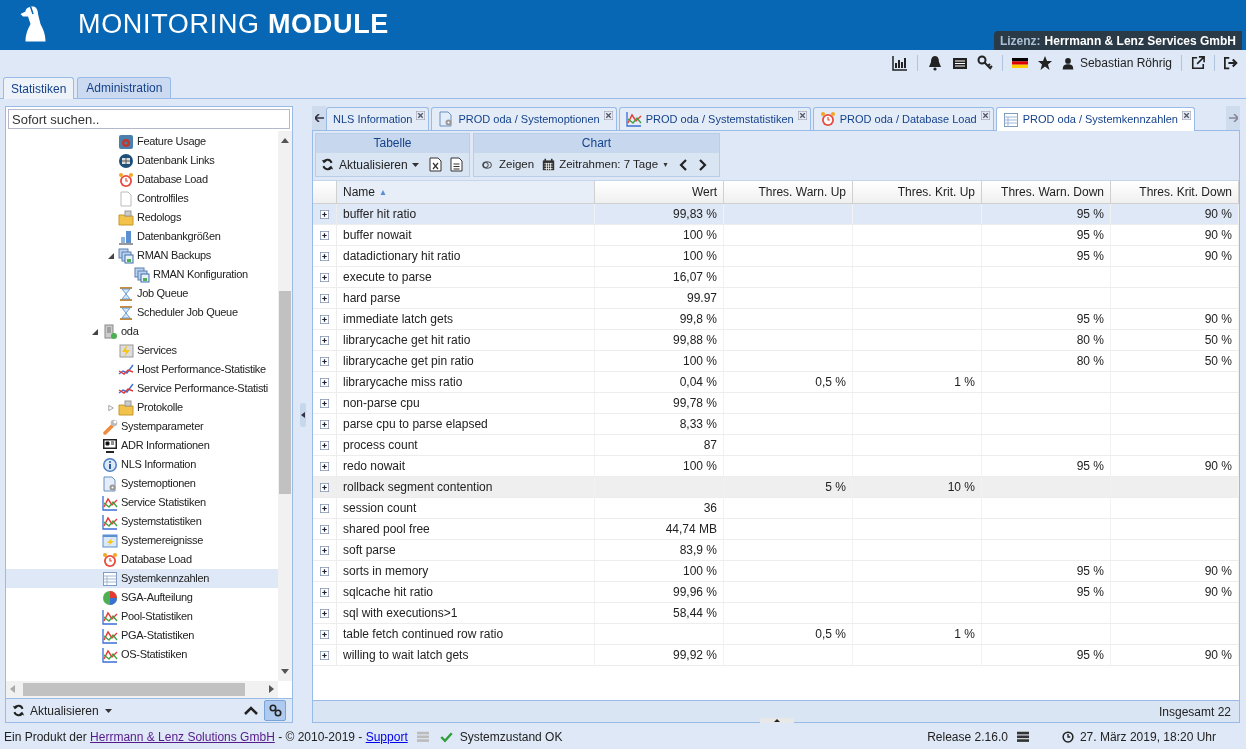 Image resolution: width=1246 pixels, height=749 pixels. Describe the element at coordinates (111, 407) in the screenshot. I see `expand-toggle-icon` at that location.